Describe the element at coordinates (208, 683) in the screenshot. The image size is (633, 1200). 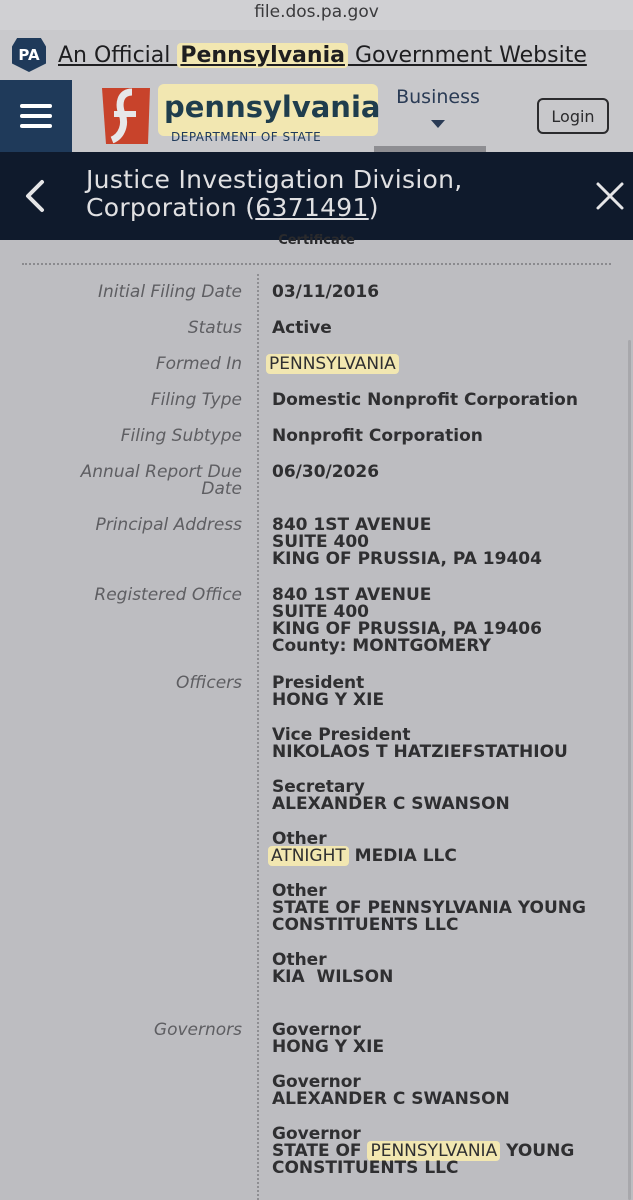
I see `detail-label: Officers` at that location.